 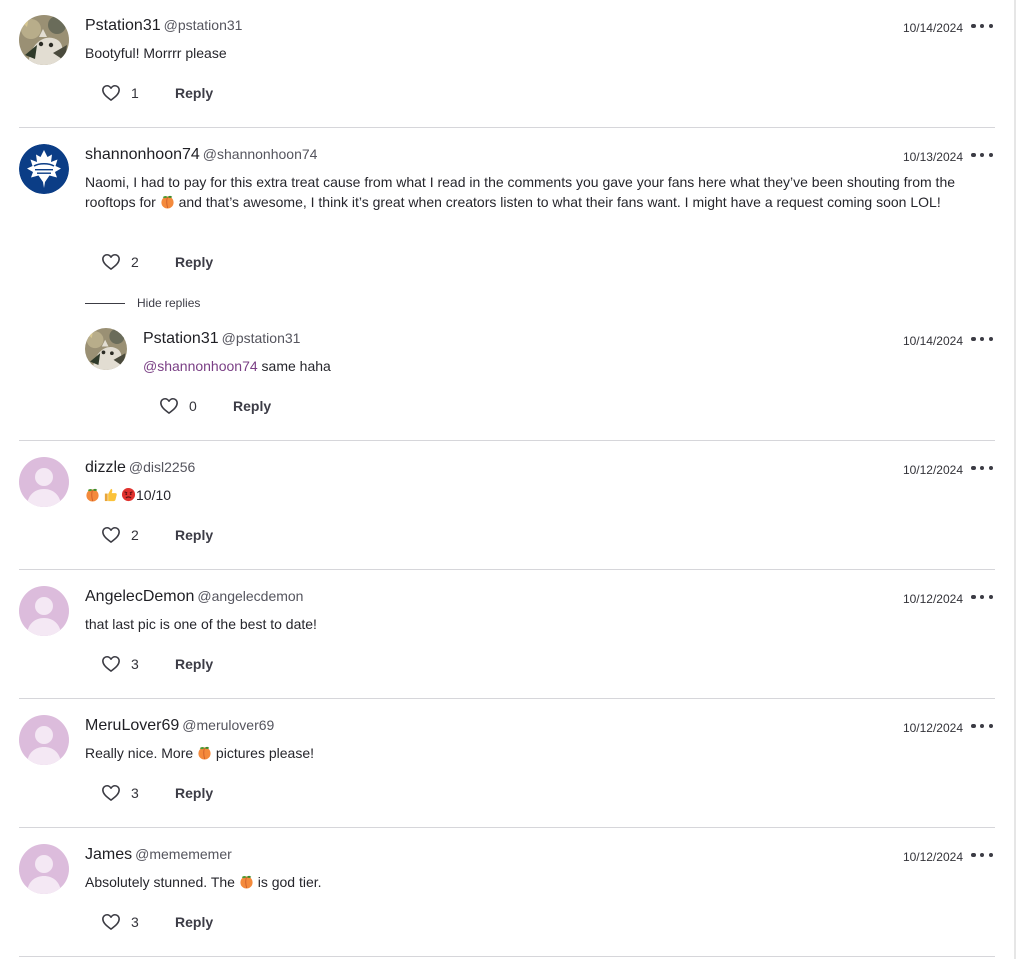 I want to click on comment-header: shannonhoon74 @shannonhoon74 10/13/2024, so click(x=540, y=157).